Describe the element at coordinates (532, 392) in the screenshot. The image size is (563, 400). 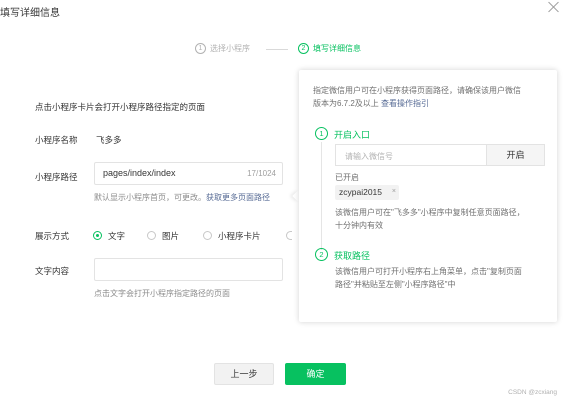
I see `watermark: CSDN @zcxiang` at that location.